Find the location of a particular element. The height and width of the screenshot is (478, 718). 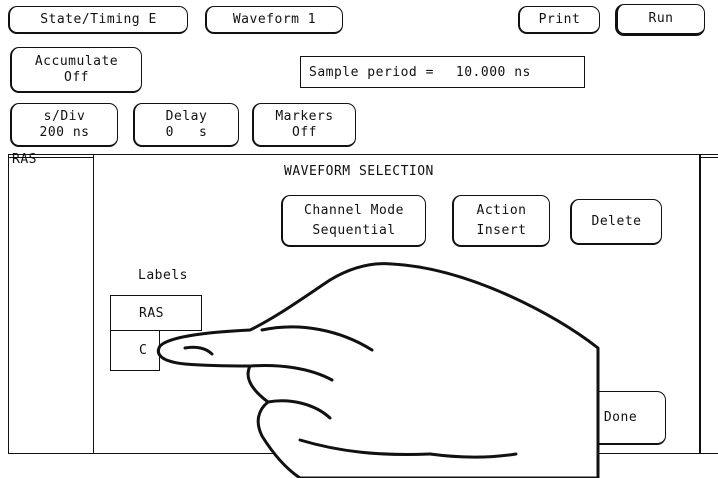

state-timing-menu-label: State/Timing E is located at coordinates (98, 19).